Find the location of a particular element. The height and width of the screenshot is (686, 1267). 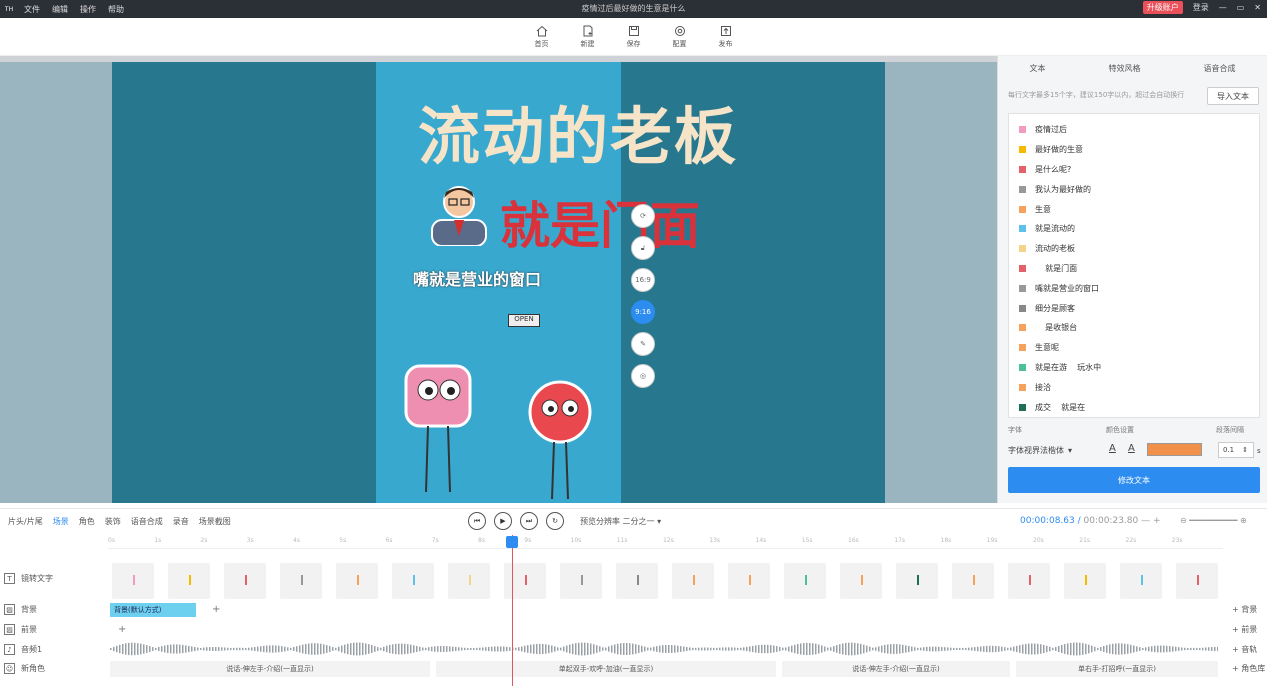

add-character-button: + 角色库 is located at coordinates (1248, 668).